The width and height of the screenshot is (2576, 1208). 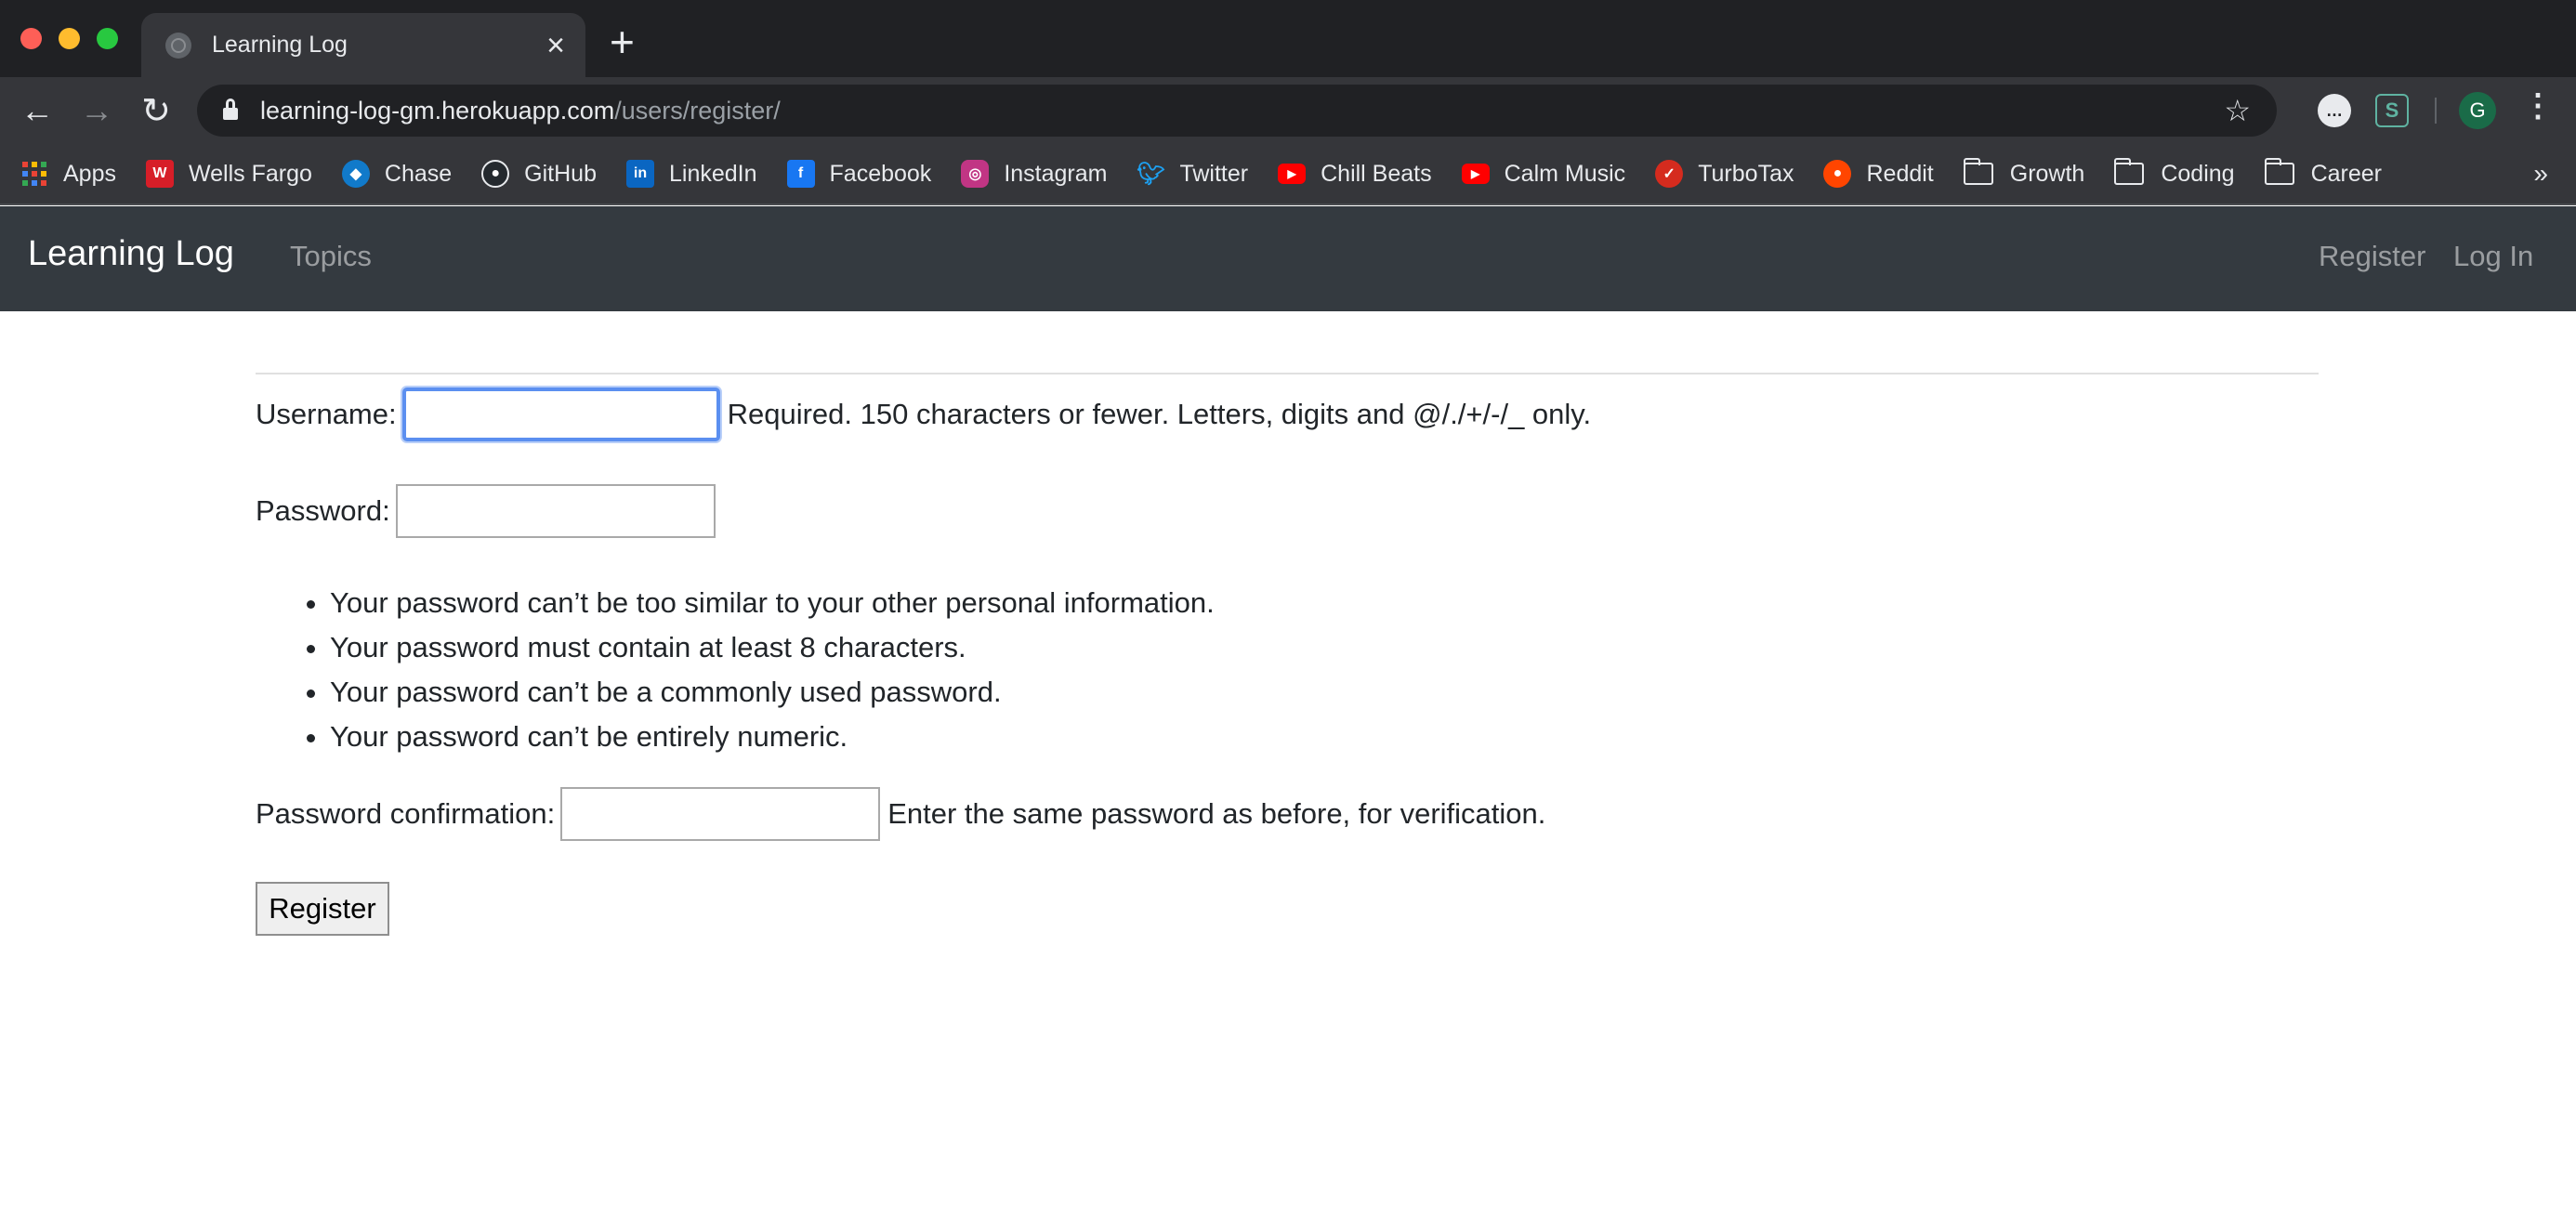 What do you see at coordinates (2174, 173) in the screenshot?
I see `bookmark-folder-coding: Coding` at bounding box center [2174, 173].